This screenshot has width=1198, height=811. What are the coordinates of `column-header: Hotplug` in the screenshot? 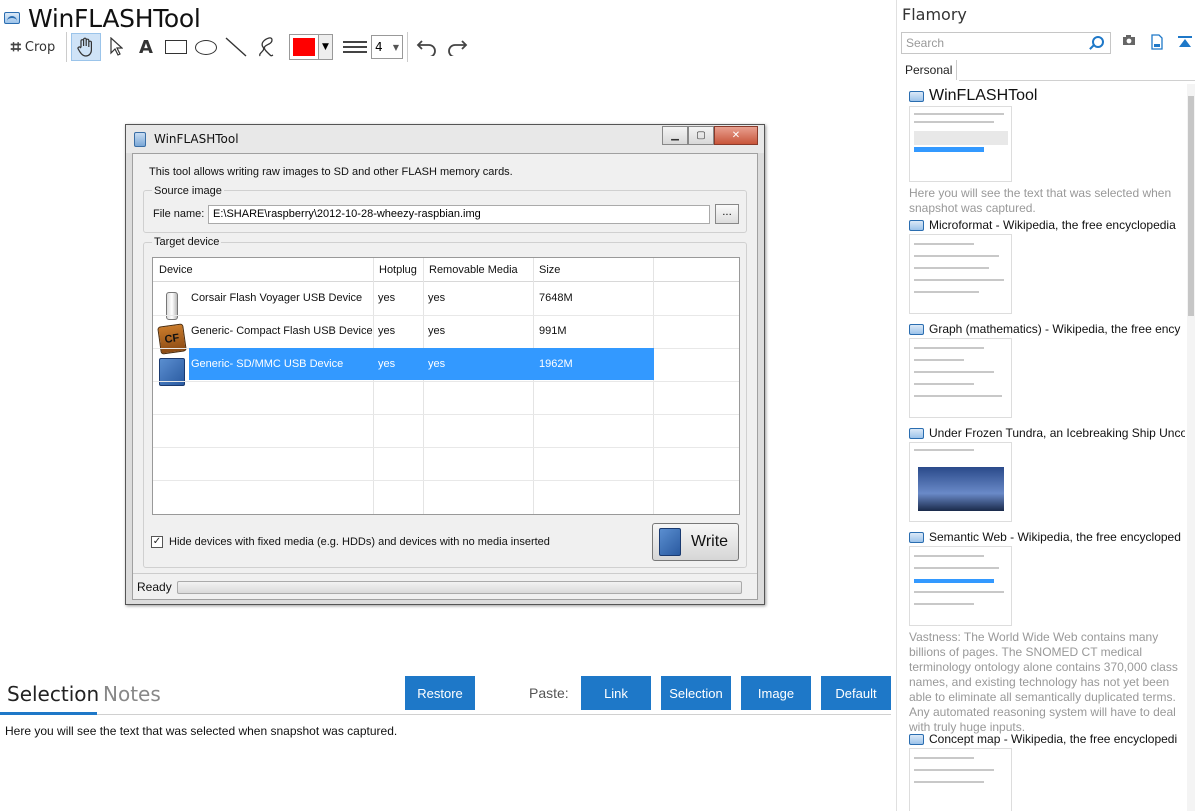 It's located at (398, 270).